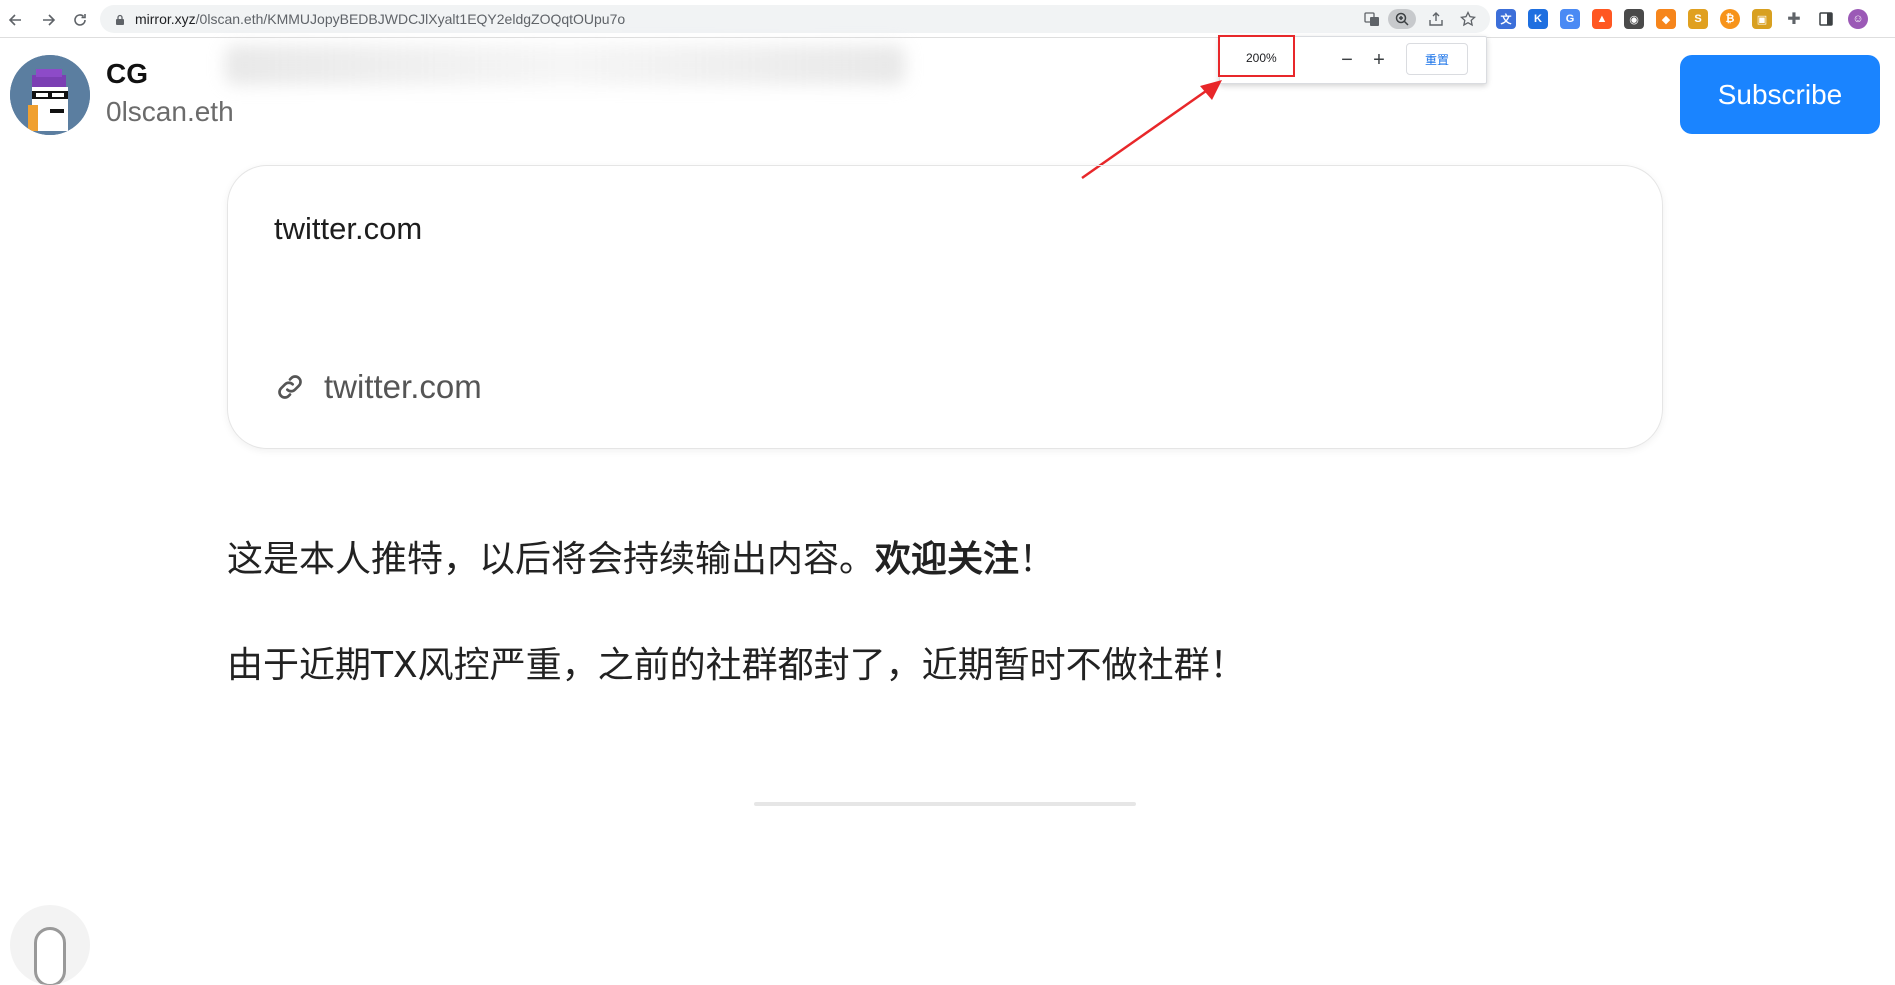 Image resolution: width=1895 pixels, height=985 pixels. I want to click on side-panel-icon, so click(1826, 19).